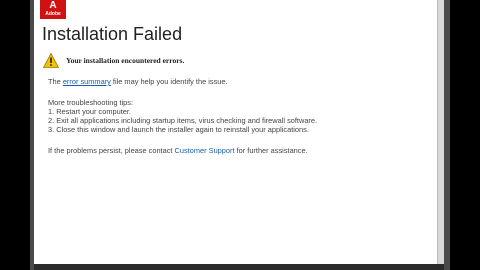 This screenshot has height=270, width=480. Describe the element at coordinates (53, 14) in the screenshot. I see `brand-name: Adobe` at that location.